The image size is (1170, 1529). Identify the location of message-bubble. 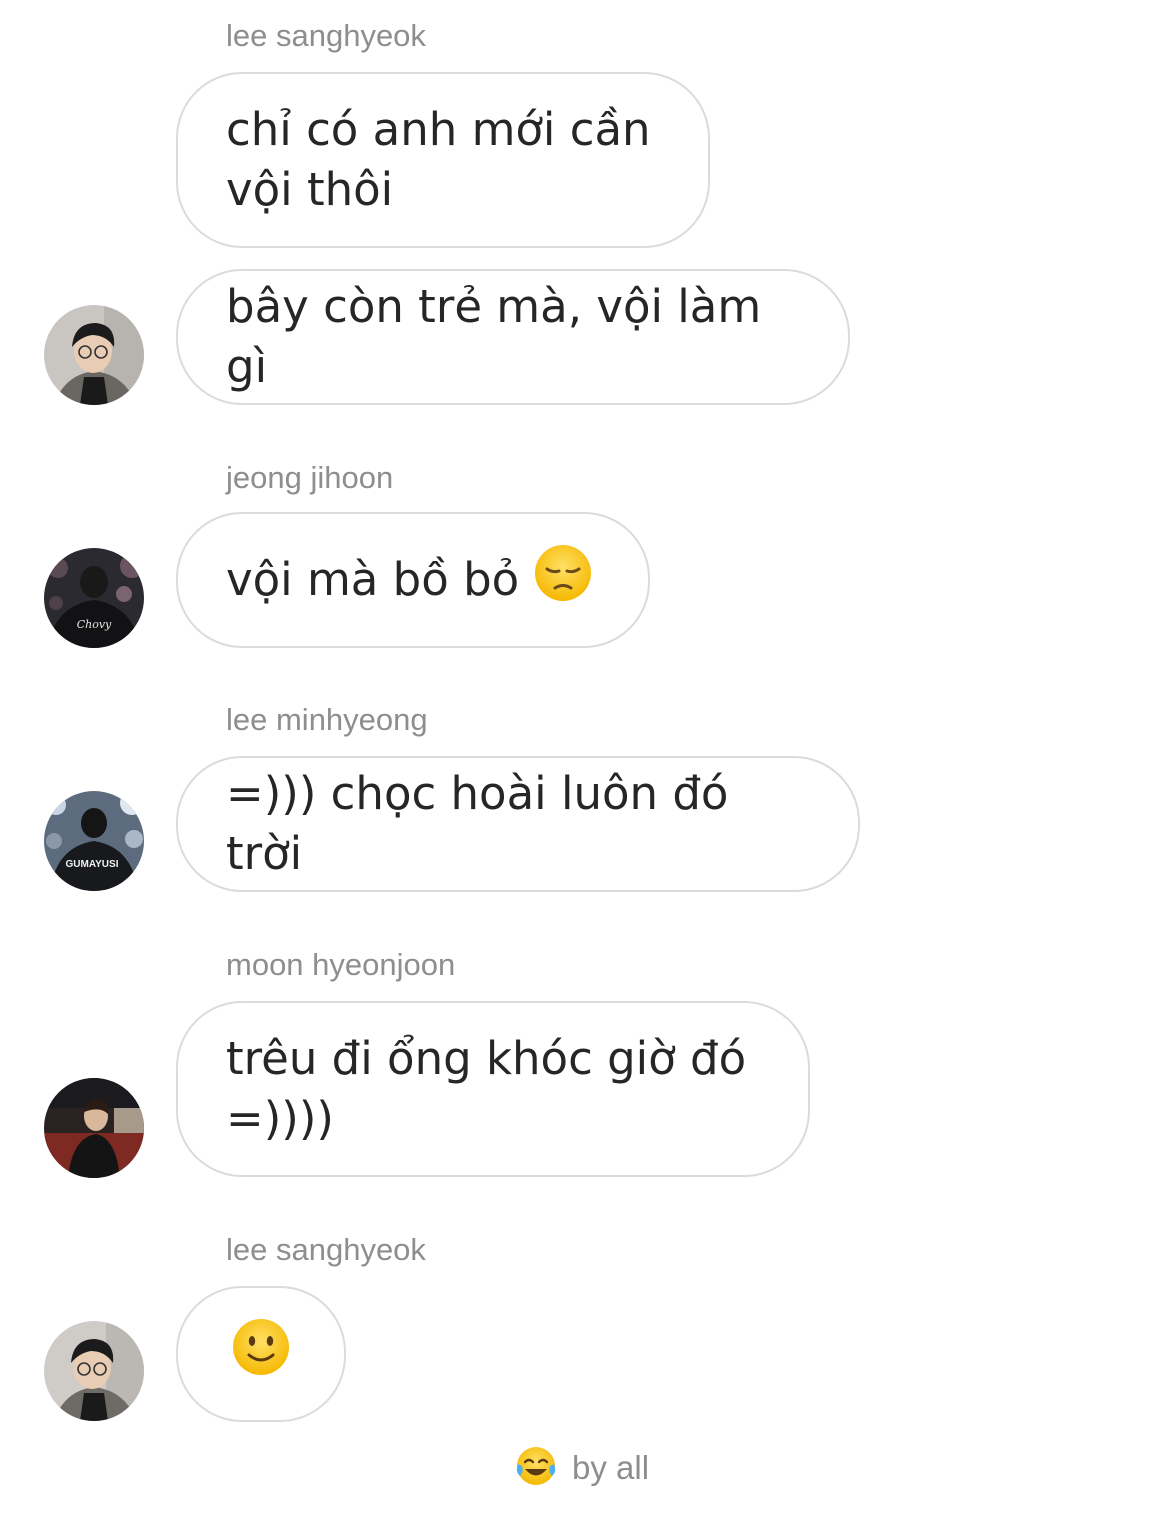
(261, 1354).